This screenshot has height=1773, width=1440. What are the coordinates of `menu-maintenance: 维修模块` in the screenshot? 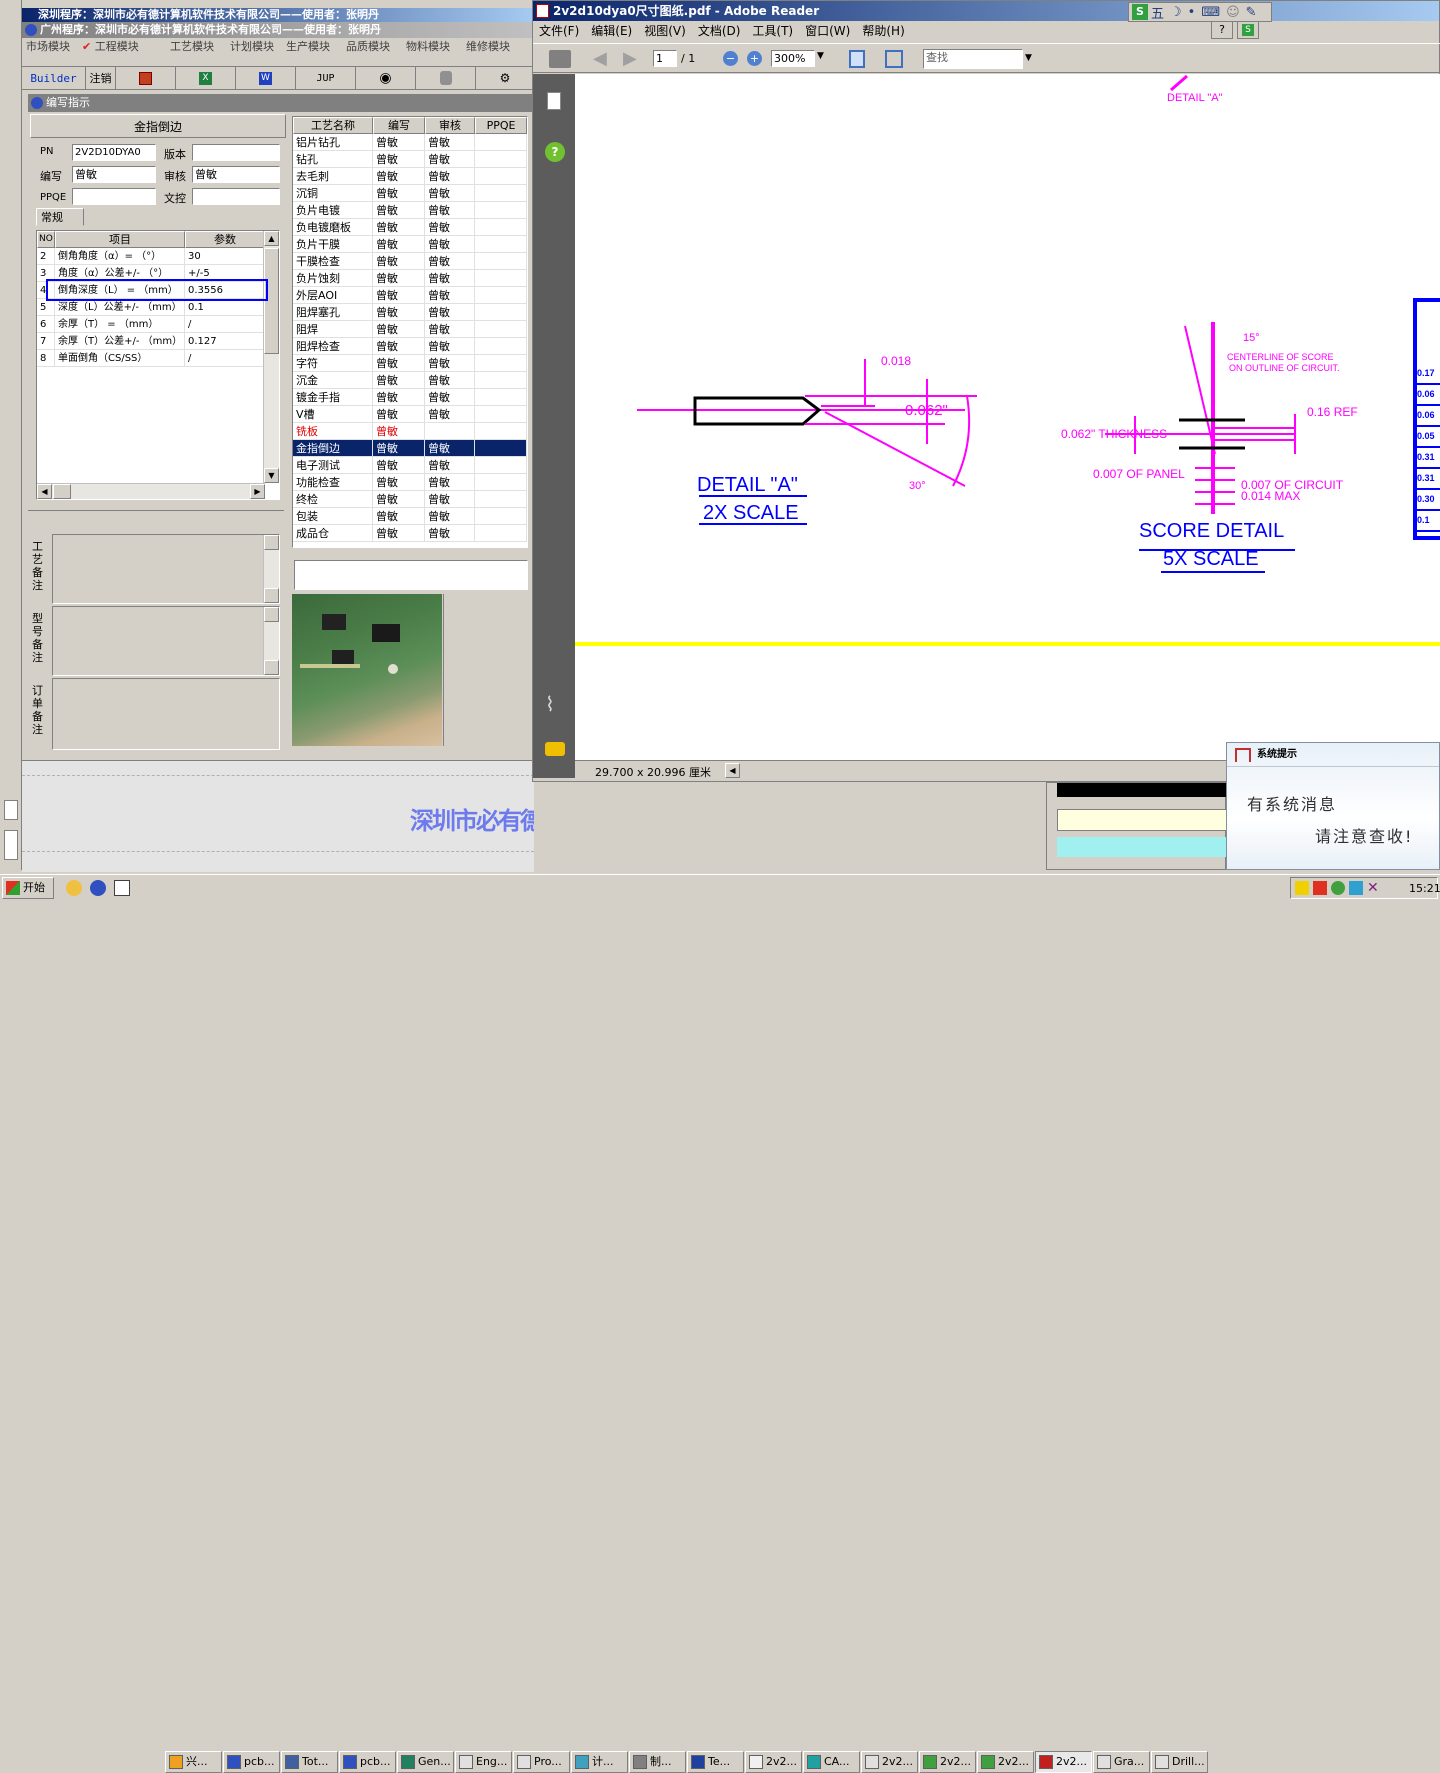 It's located at (494, 47).